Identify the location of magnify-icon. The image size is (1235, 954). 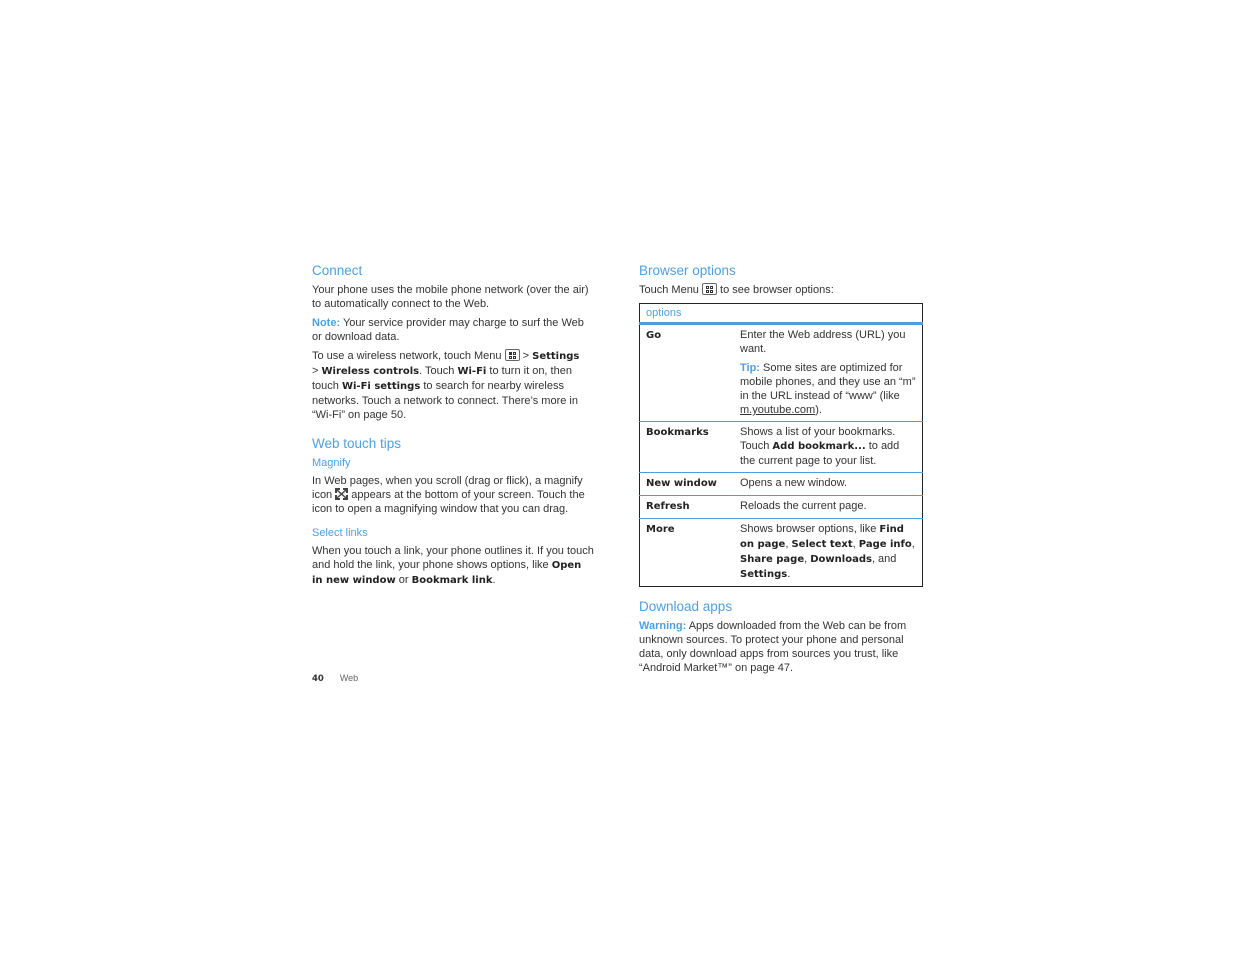
(342, 494).